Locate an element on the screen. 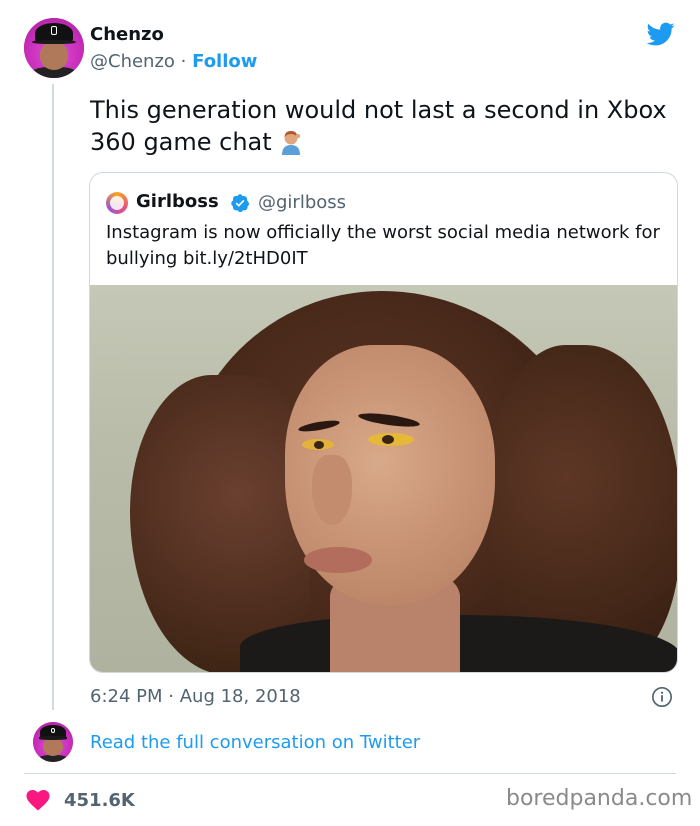 This screenshot has height=826, width=700. tweet-date: Aug 18, 2018 is located at coordinates (240, 696).